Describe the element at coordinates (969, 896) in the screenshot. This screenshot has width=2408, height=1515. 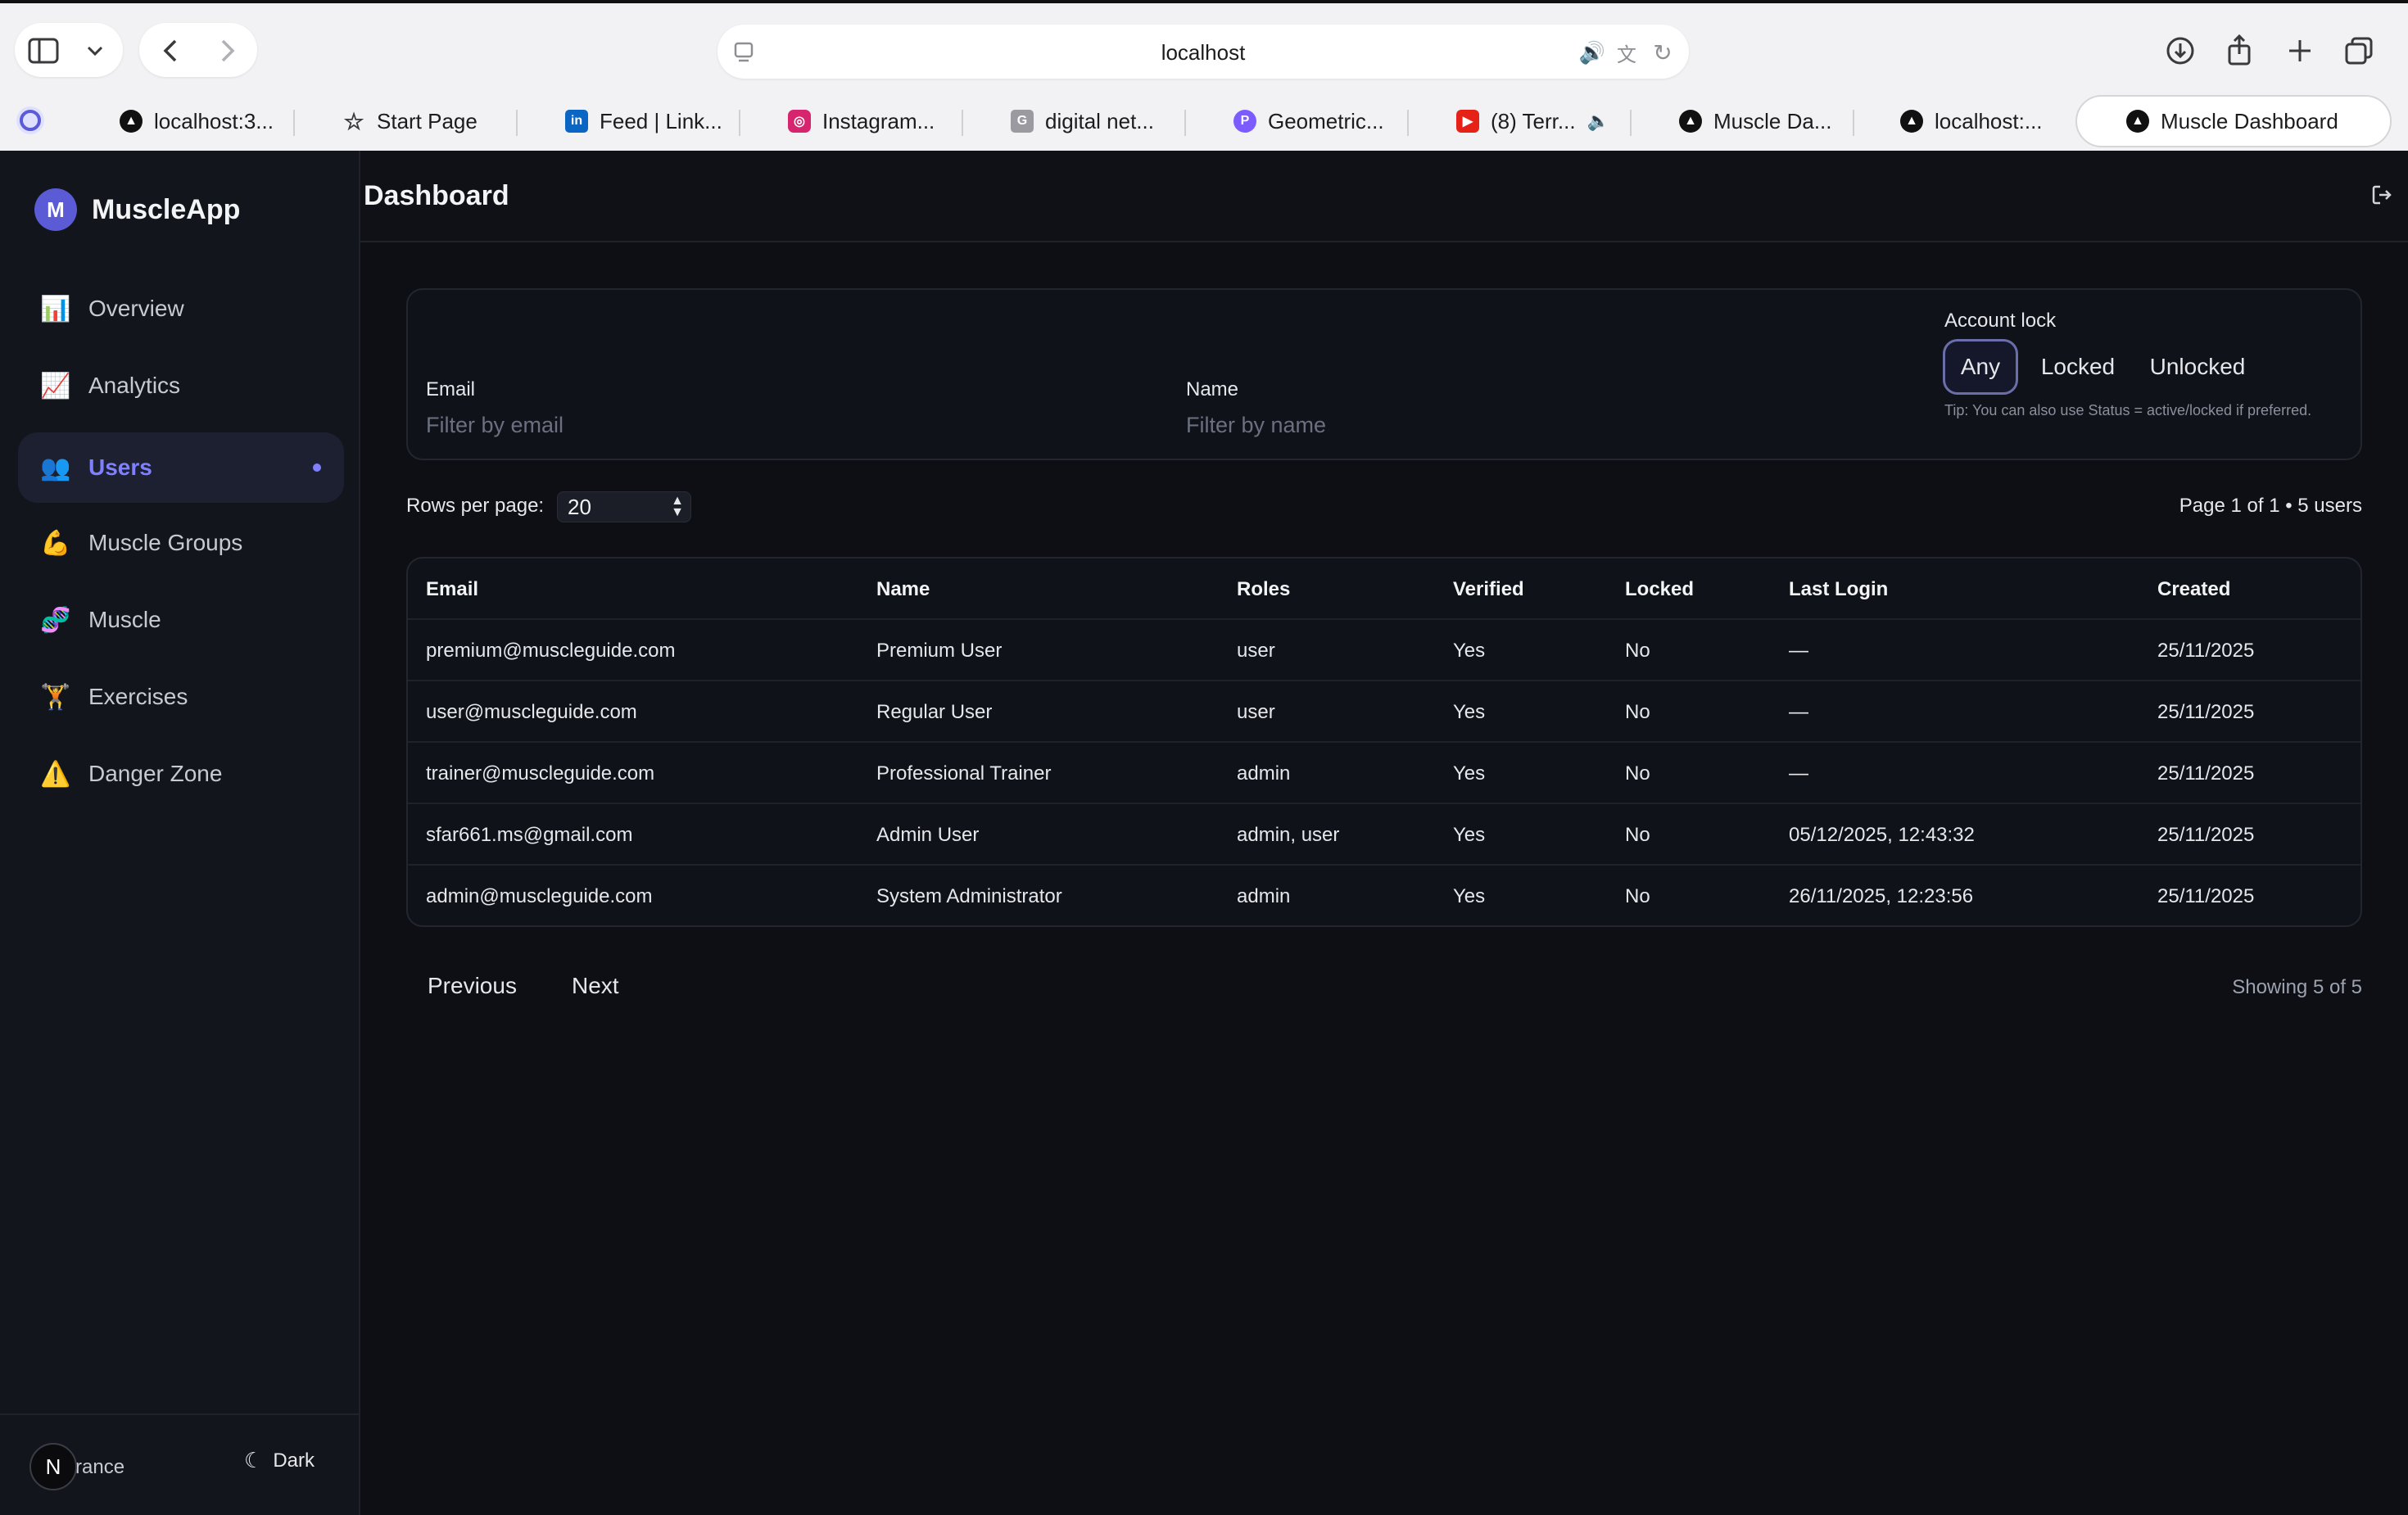
I see `cell-name: System Administrator` at that location.